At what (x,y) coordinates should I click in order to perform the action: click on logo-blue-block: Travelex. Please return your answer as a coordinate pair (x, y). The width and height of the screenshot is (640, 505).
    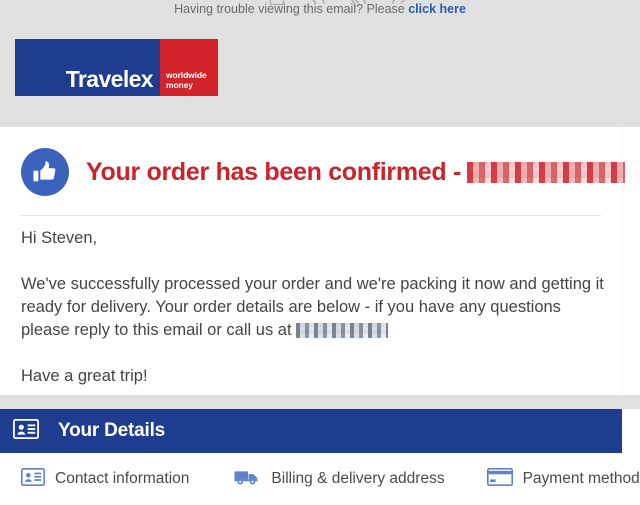
    Looking at the image, I should click on (87, 67).